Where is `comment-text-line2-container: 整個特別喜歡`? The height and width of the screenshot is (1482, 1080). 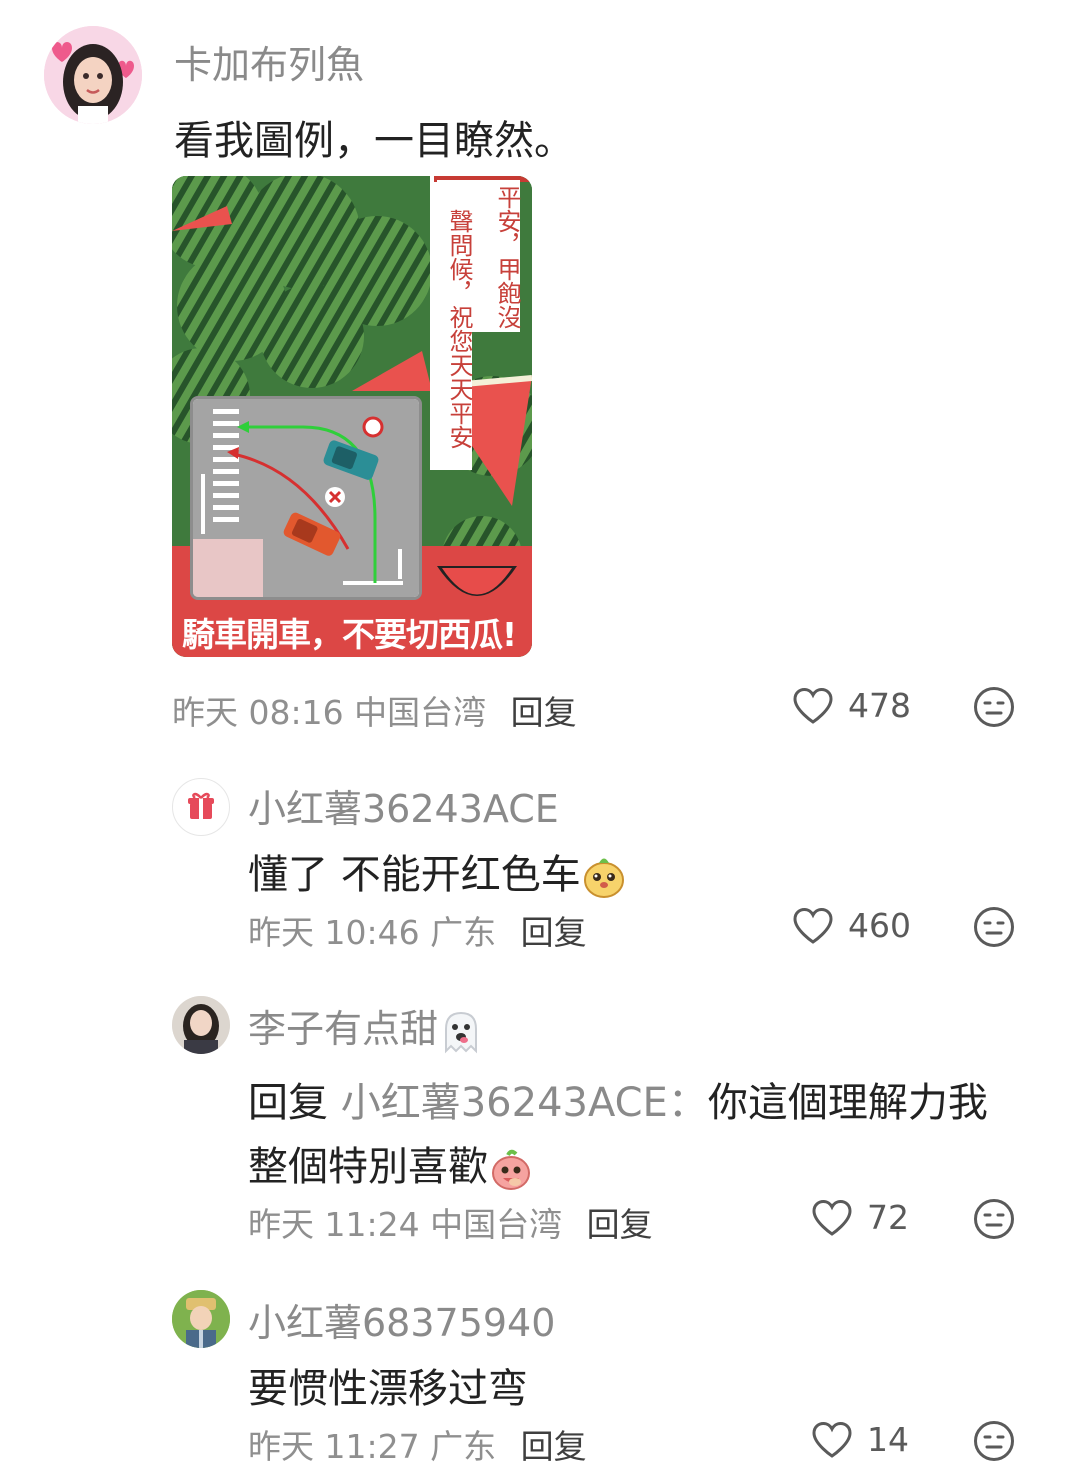
comment-text-line2-container: 整個特別喜歡 is located at coordinates (391, 1163).